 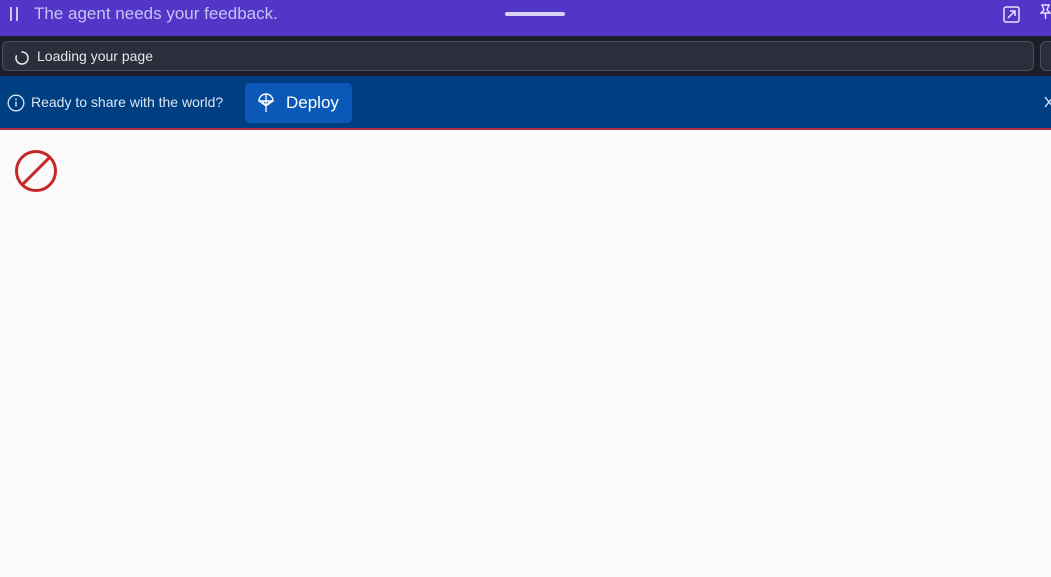 What do you see at coordinates (312, 102) in the screenshot?
I see `deploy-label: Deploy` at bounding box center [312, 102].